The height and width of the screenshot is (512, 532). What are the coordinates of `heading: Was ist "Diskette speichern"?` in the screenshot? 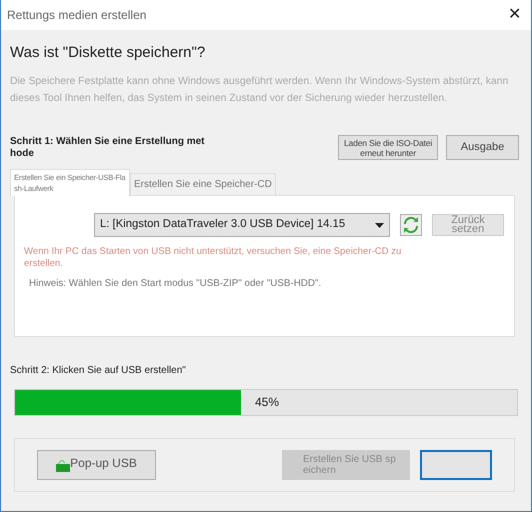 It's located at (108, 53).